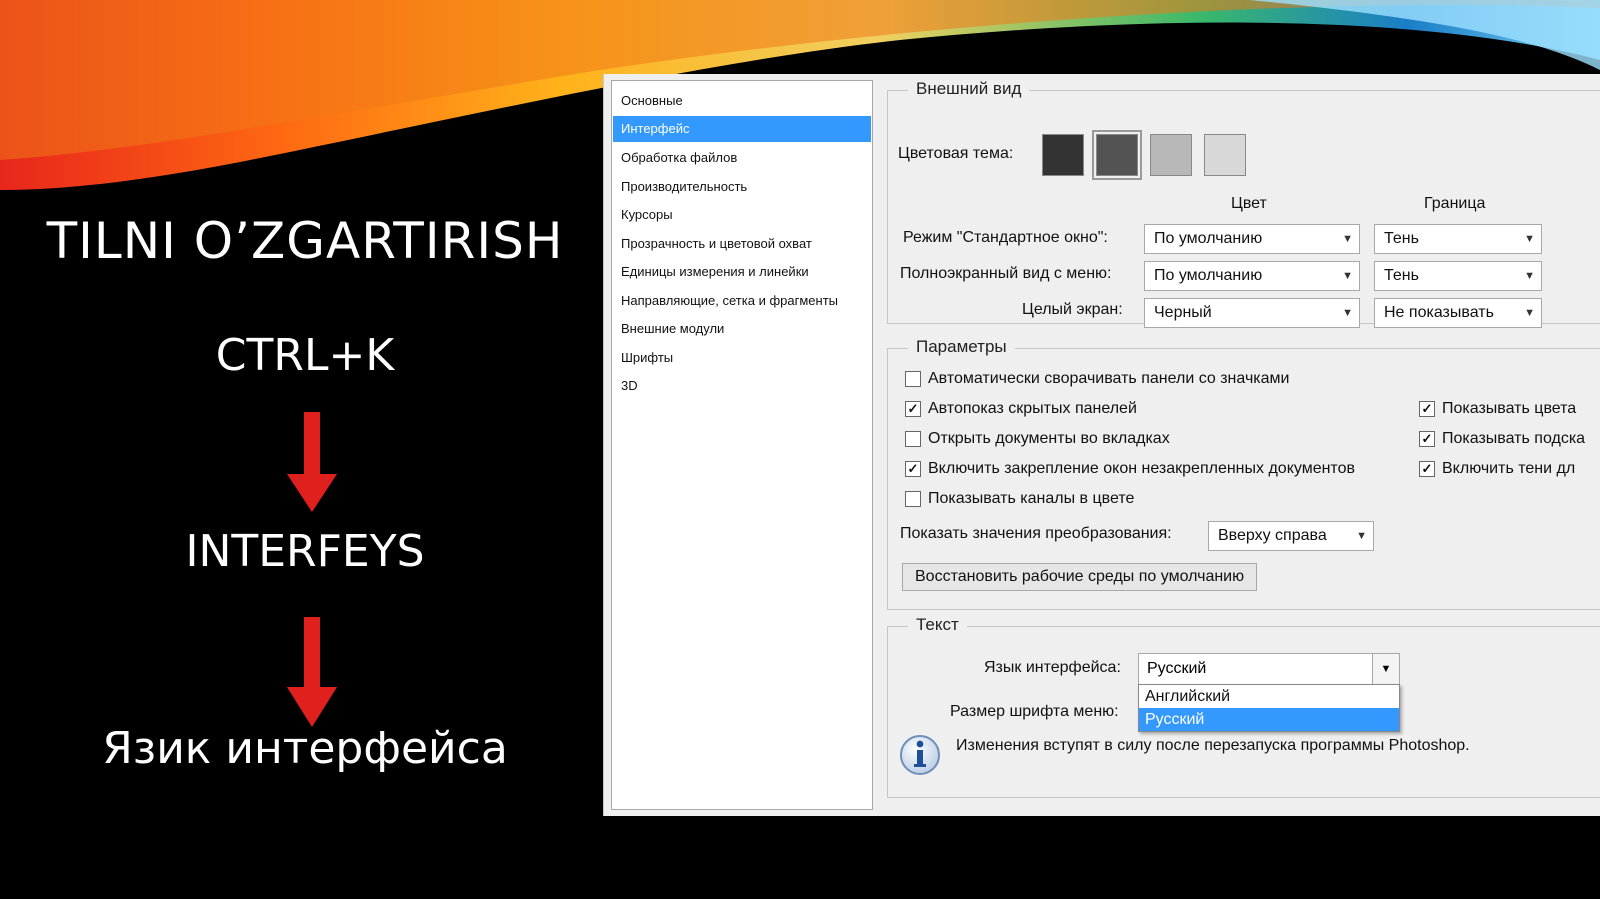  Describe the element at coordinates (920, 755) in the screenshot. I see `info-icon` at that location.